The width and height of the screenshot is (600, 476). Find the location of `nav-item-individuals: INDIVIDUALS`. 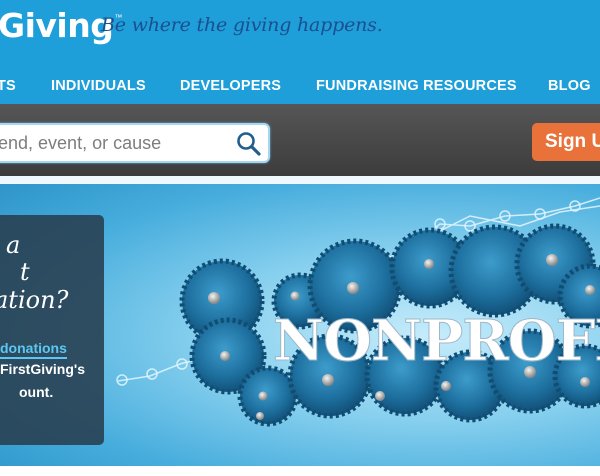

nav-item-individuals: INDIVIDUALS is located at coordinates (98, 86).